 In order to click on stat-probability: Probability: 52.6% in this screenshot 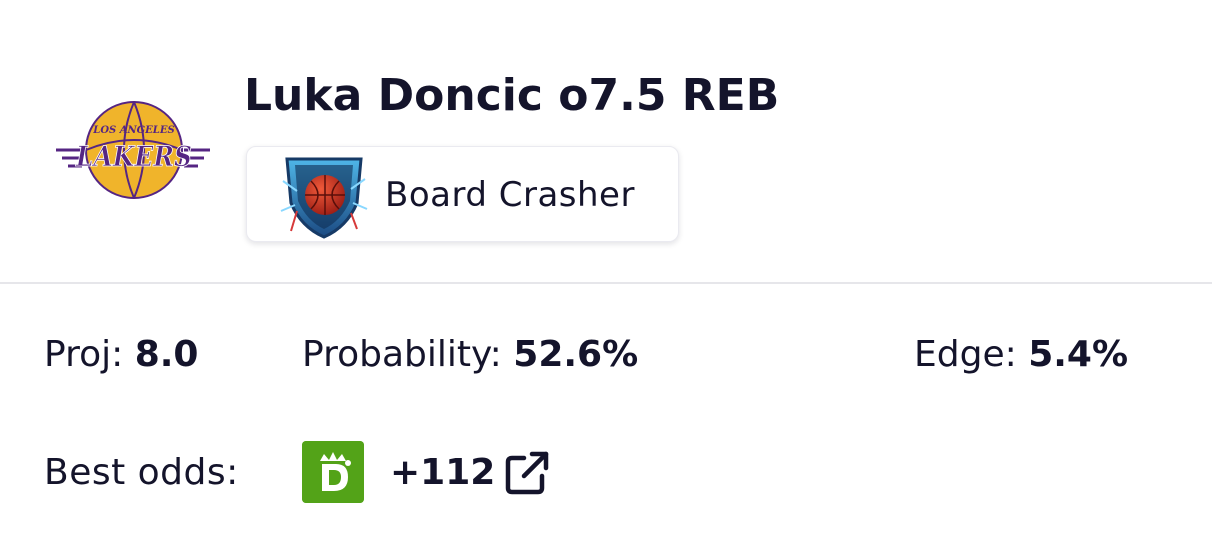, I will do `click(470, 355)`.